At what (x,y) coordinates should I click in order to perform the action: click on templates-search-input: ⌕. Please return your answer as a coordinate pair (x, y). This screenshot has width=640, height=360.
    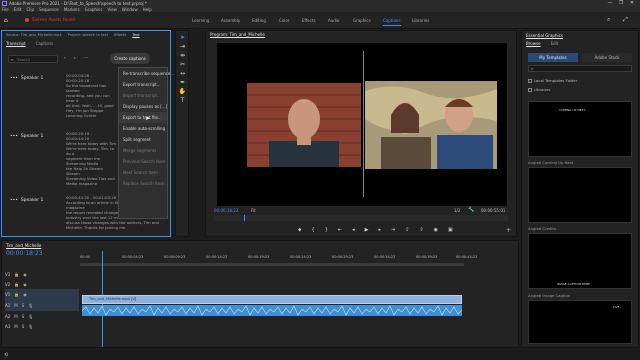
    Looking at the image, I should click on (580, 68).